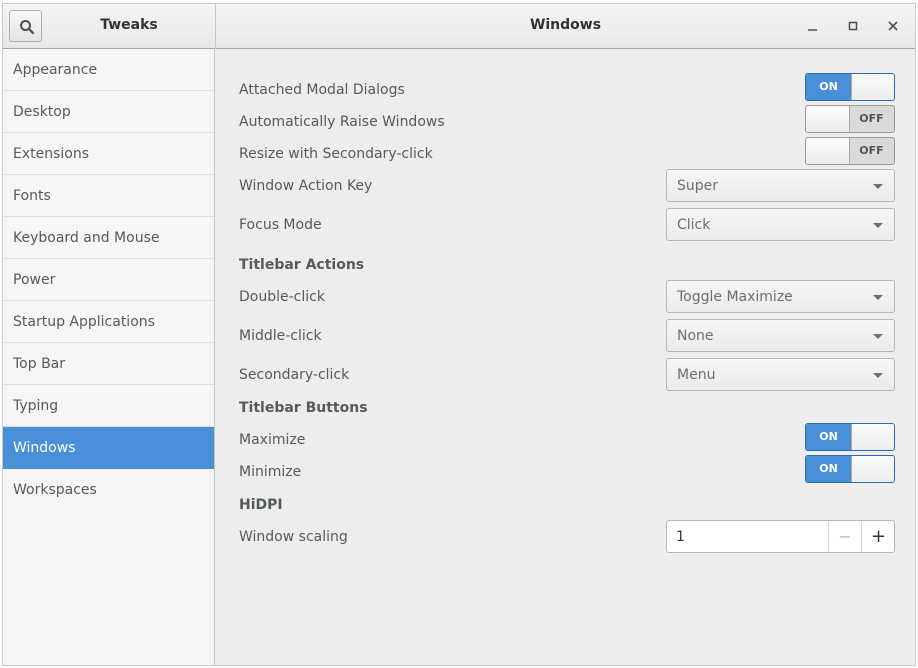 Image resolution: width=918 pixels, height=668 pixels. What do you see at coordinates (108, 70) in the screenshot?
I see `sidebar-item-appearance: Appearance` at bounding box center [108, 70].